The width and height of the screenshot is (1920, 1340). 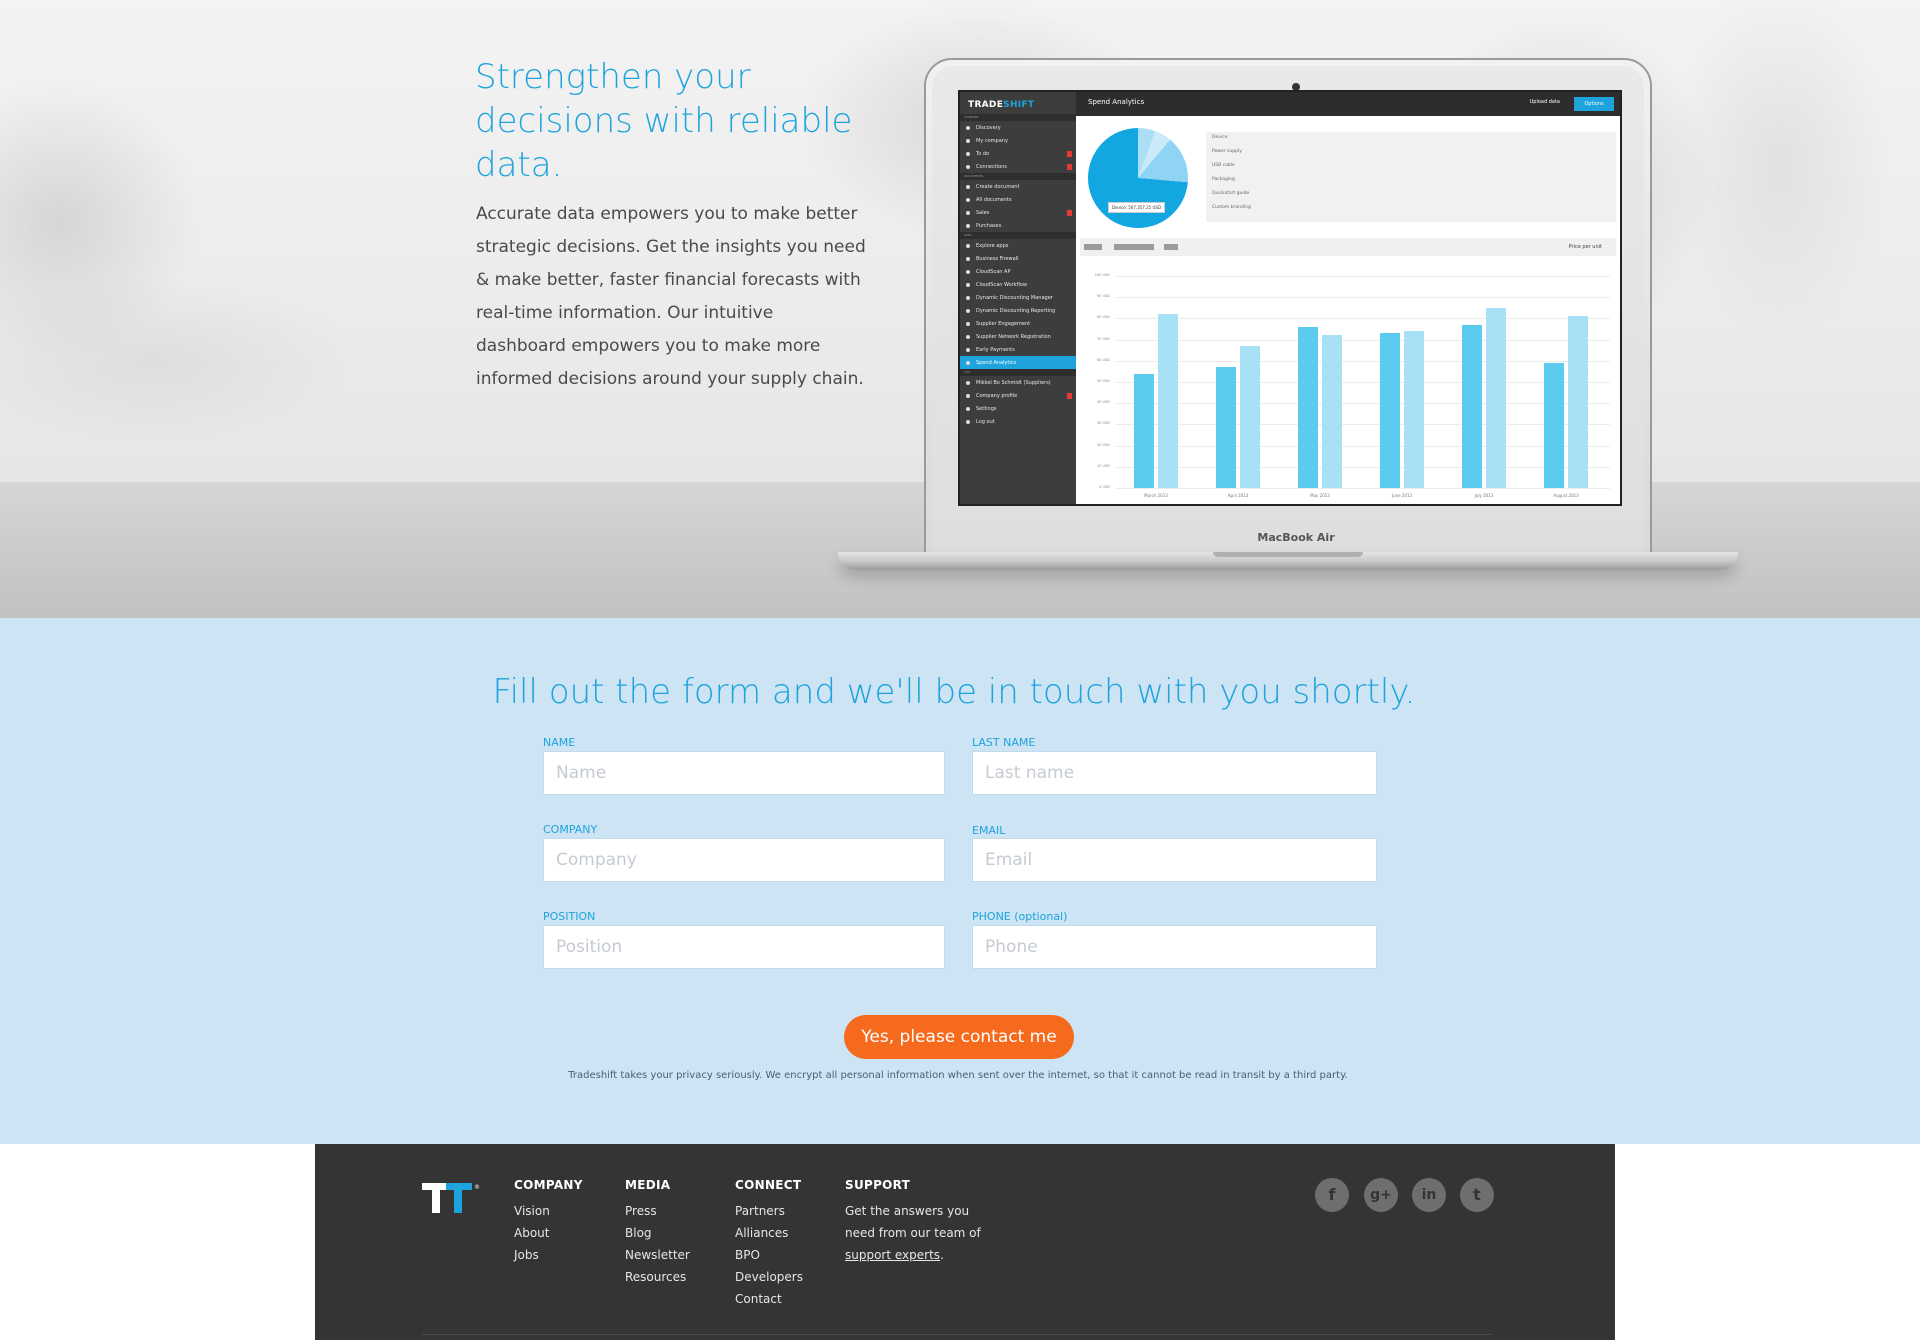 What do you see at coordinates (1381, 1195) in the screenshot?
I see `google-plus-icon: g+` at bounding box center [1381, 1195].